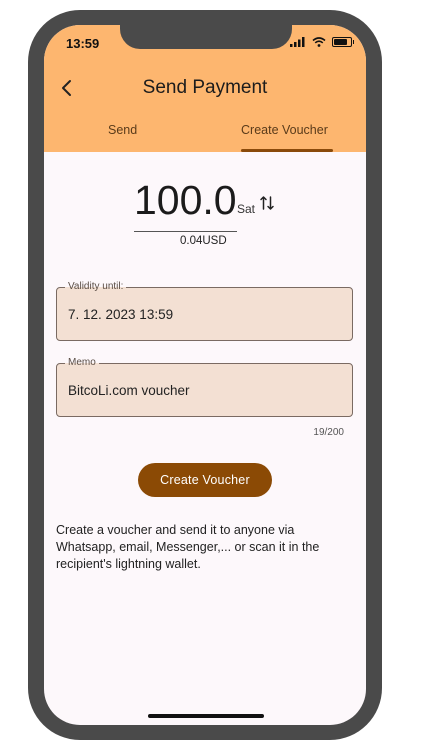 This screenshot has width=422, height=750. Describe the element at coordinates (206, 37) in the screenshot. I see `device-notch` at that location.